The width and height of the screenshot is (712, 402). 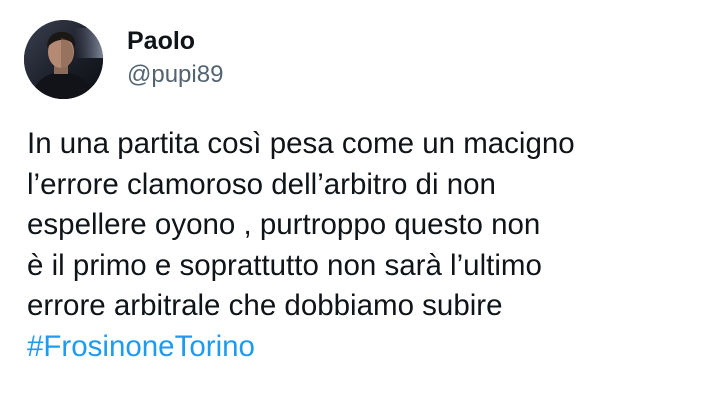 I want to click on tweet-text-line: In una partita così pesa come un macigno, so click(x=301, y=143).